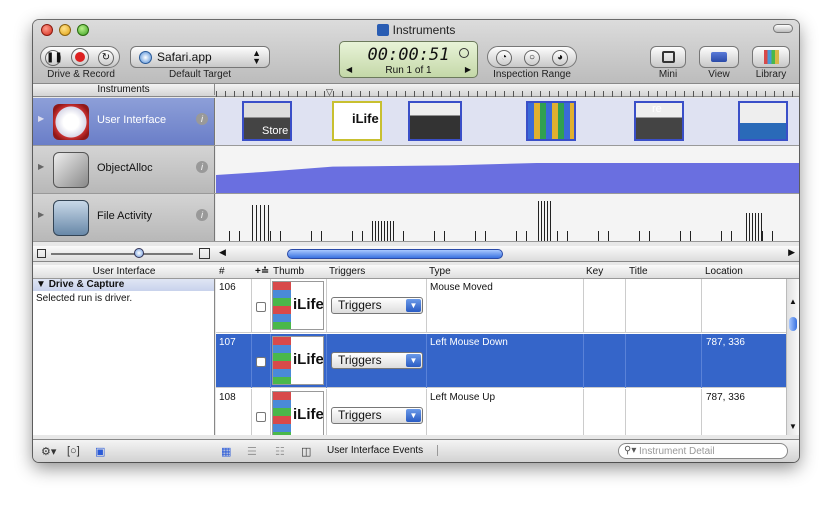 Image resolution: width=833 pixels, height=507 pixels. What do you see at coordinates (288, 271) in the screenshot?
I see `column-header-thumb: Thumb` at bounding box center [288, 271].